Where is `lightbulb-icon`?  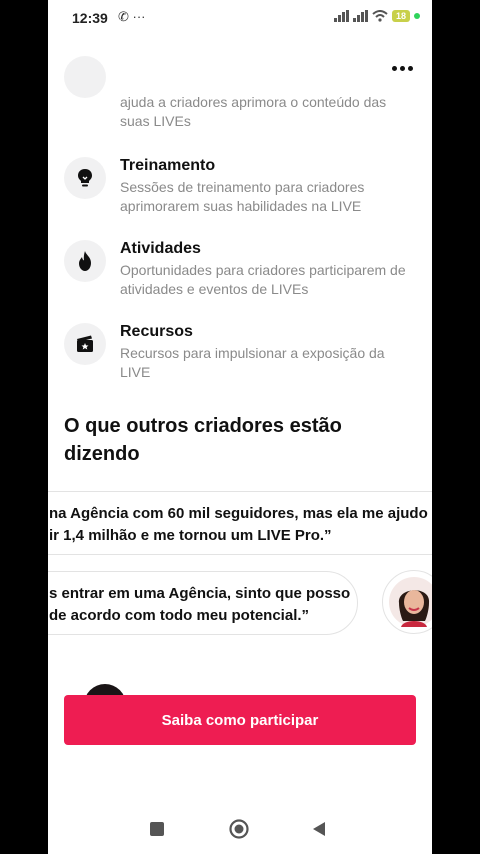 lightbulb-icon is located at coordinates (85, 178).